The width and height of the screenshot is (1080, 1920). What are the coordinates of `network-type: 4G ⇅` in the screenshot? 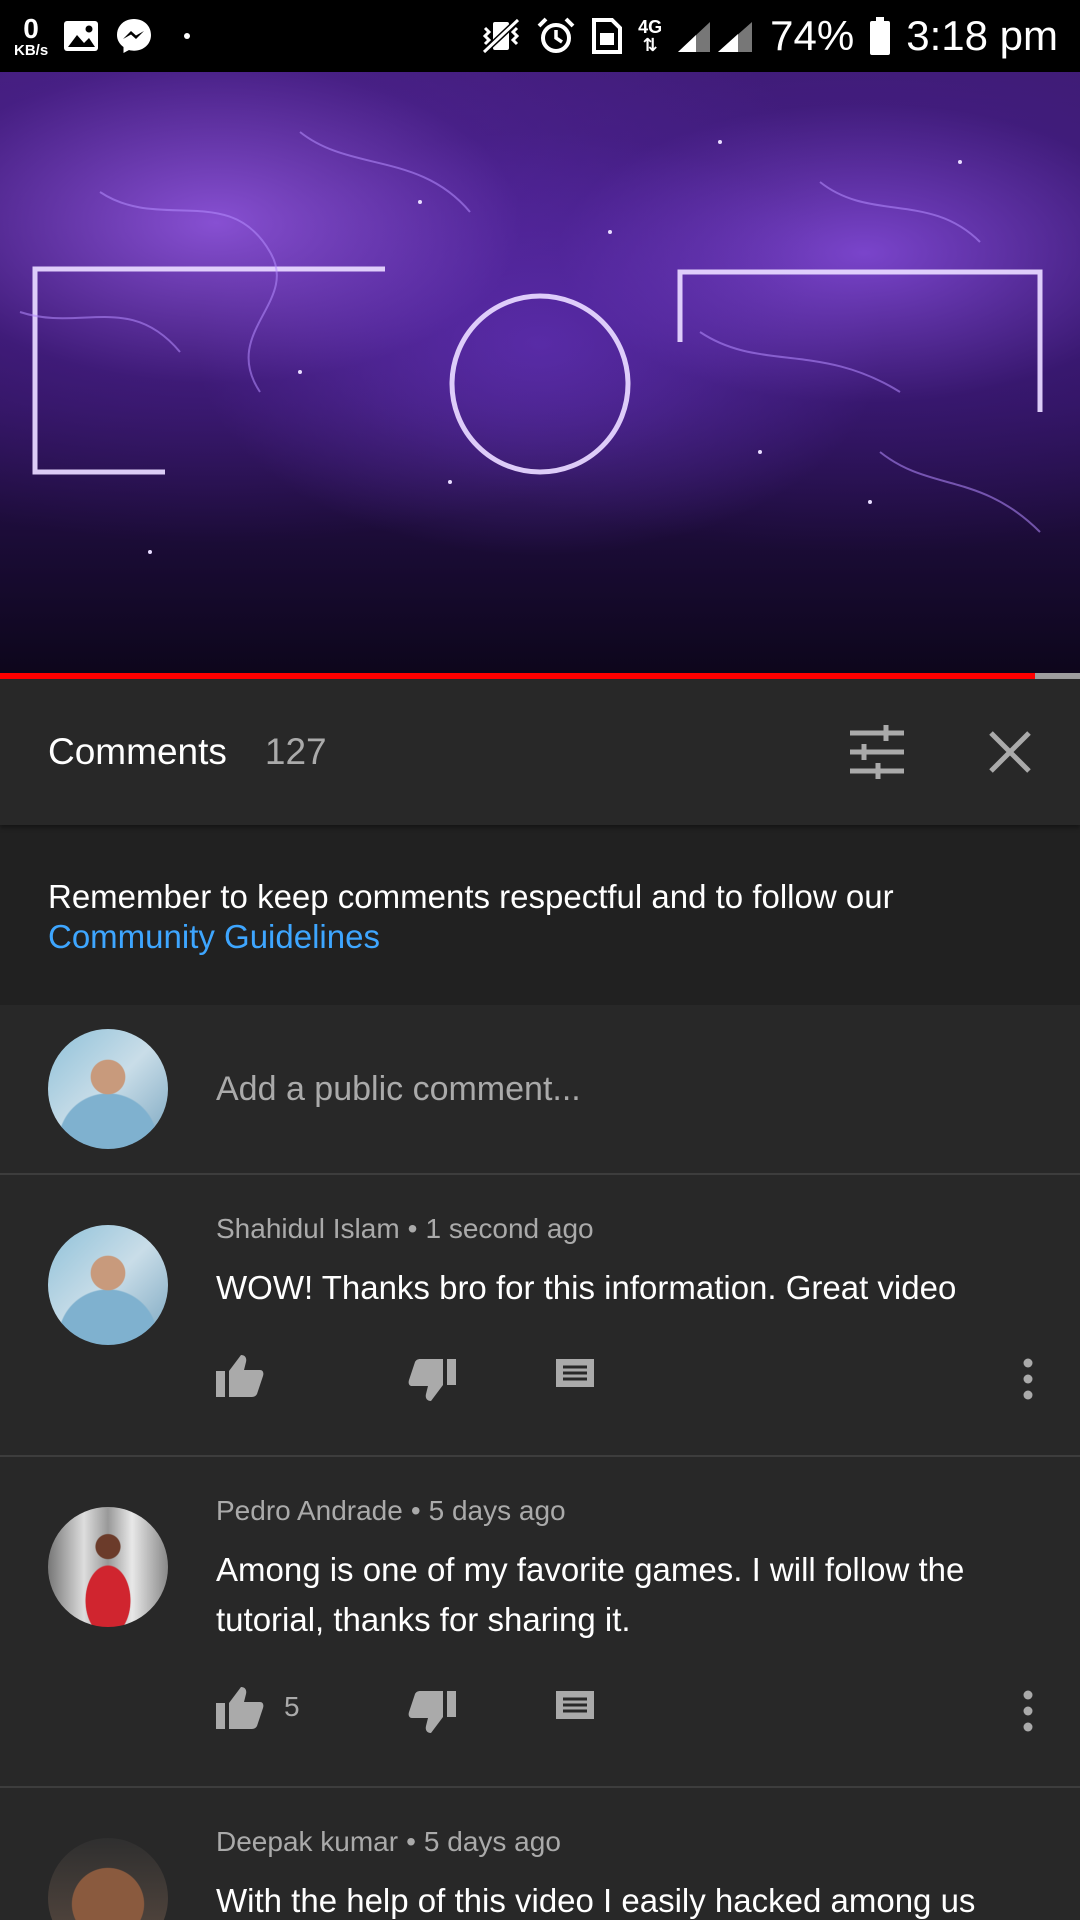 It's located at (650, 36).